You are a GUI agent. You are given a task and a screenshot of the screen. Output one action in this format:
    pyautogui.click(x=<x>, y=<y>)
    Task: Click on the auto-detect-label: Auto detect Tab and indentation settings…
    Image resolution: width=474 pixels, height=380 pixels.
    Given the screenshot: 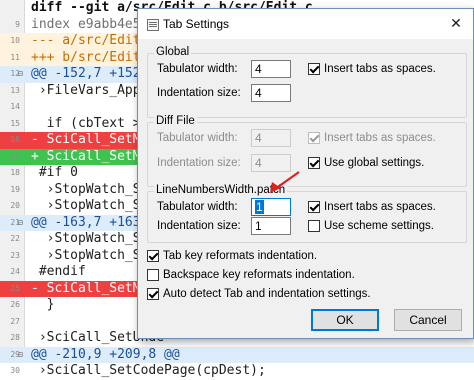 What is the action you would take?
    pyautogui.click(x=267, y=294)
    